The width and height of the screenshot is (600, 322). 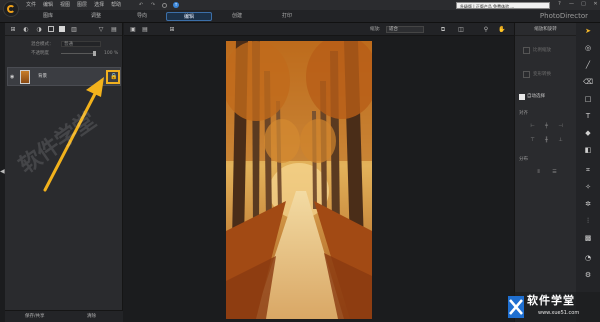 What do you see at coordinates (42, 44) in the screenshot?
I see `blend-mode-label: 混合模式：` at bounding box center [42, 44].